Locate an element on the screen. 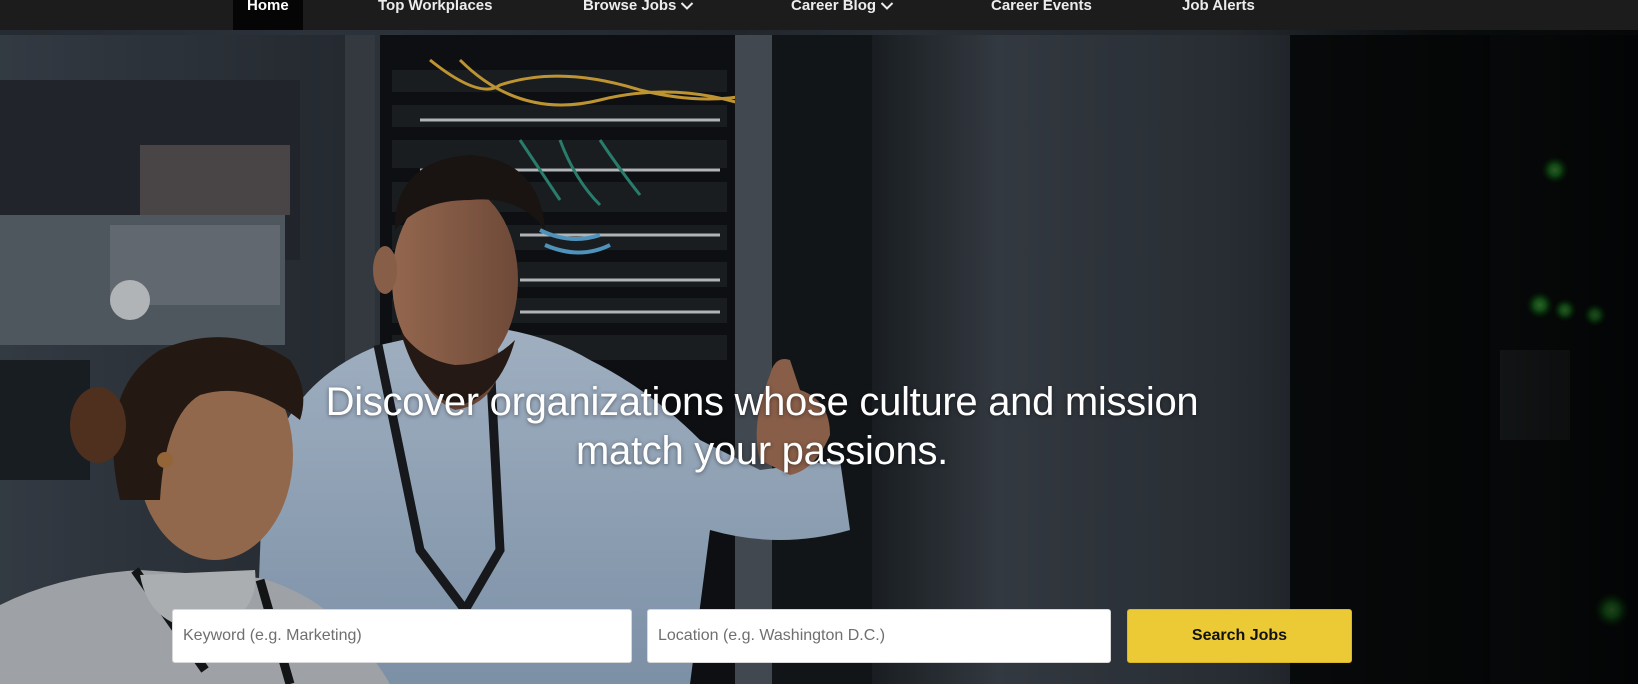 Image resolution: width=1638 pixels, height=684 pixels. hero-headline-line2: match your passions. is located at coordinates (762, 451).